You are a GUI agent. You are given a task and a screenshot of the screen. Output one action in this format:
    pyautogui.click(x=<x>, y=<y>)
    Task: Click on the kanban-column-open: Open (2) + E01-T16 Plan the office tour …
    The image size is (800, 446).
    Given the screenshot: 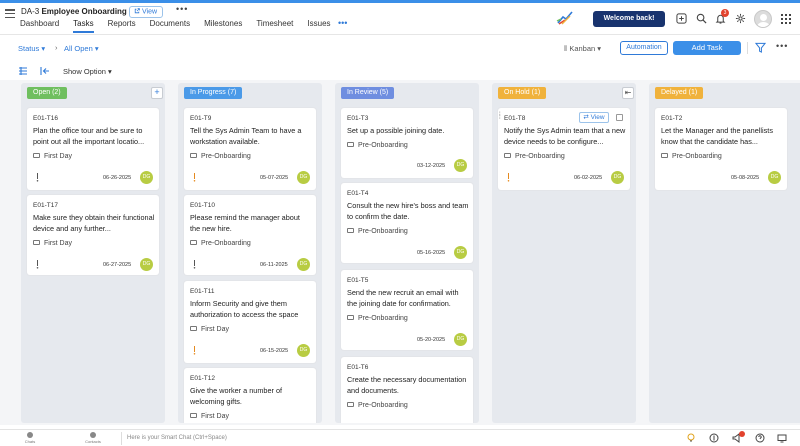 What is the action you would take?
    pyautogui.click(x=93, y=253)
    